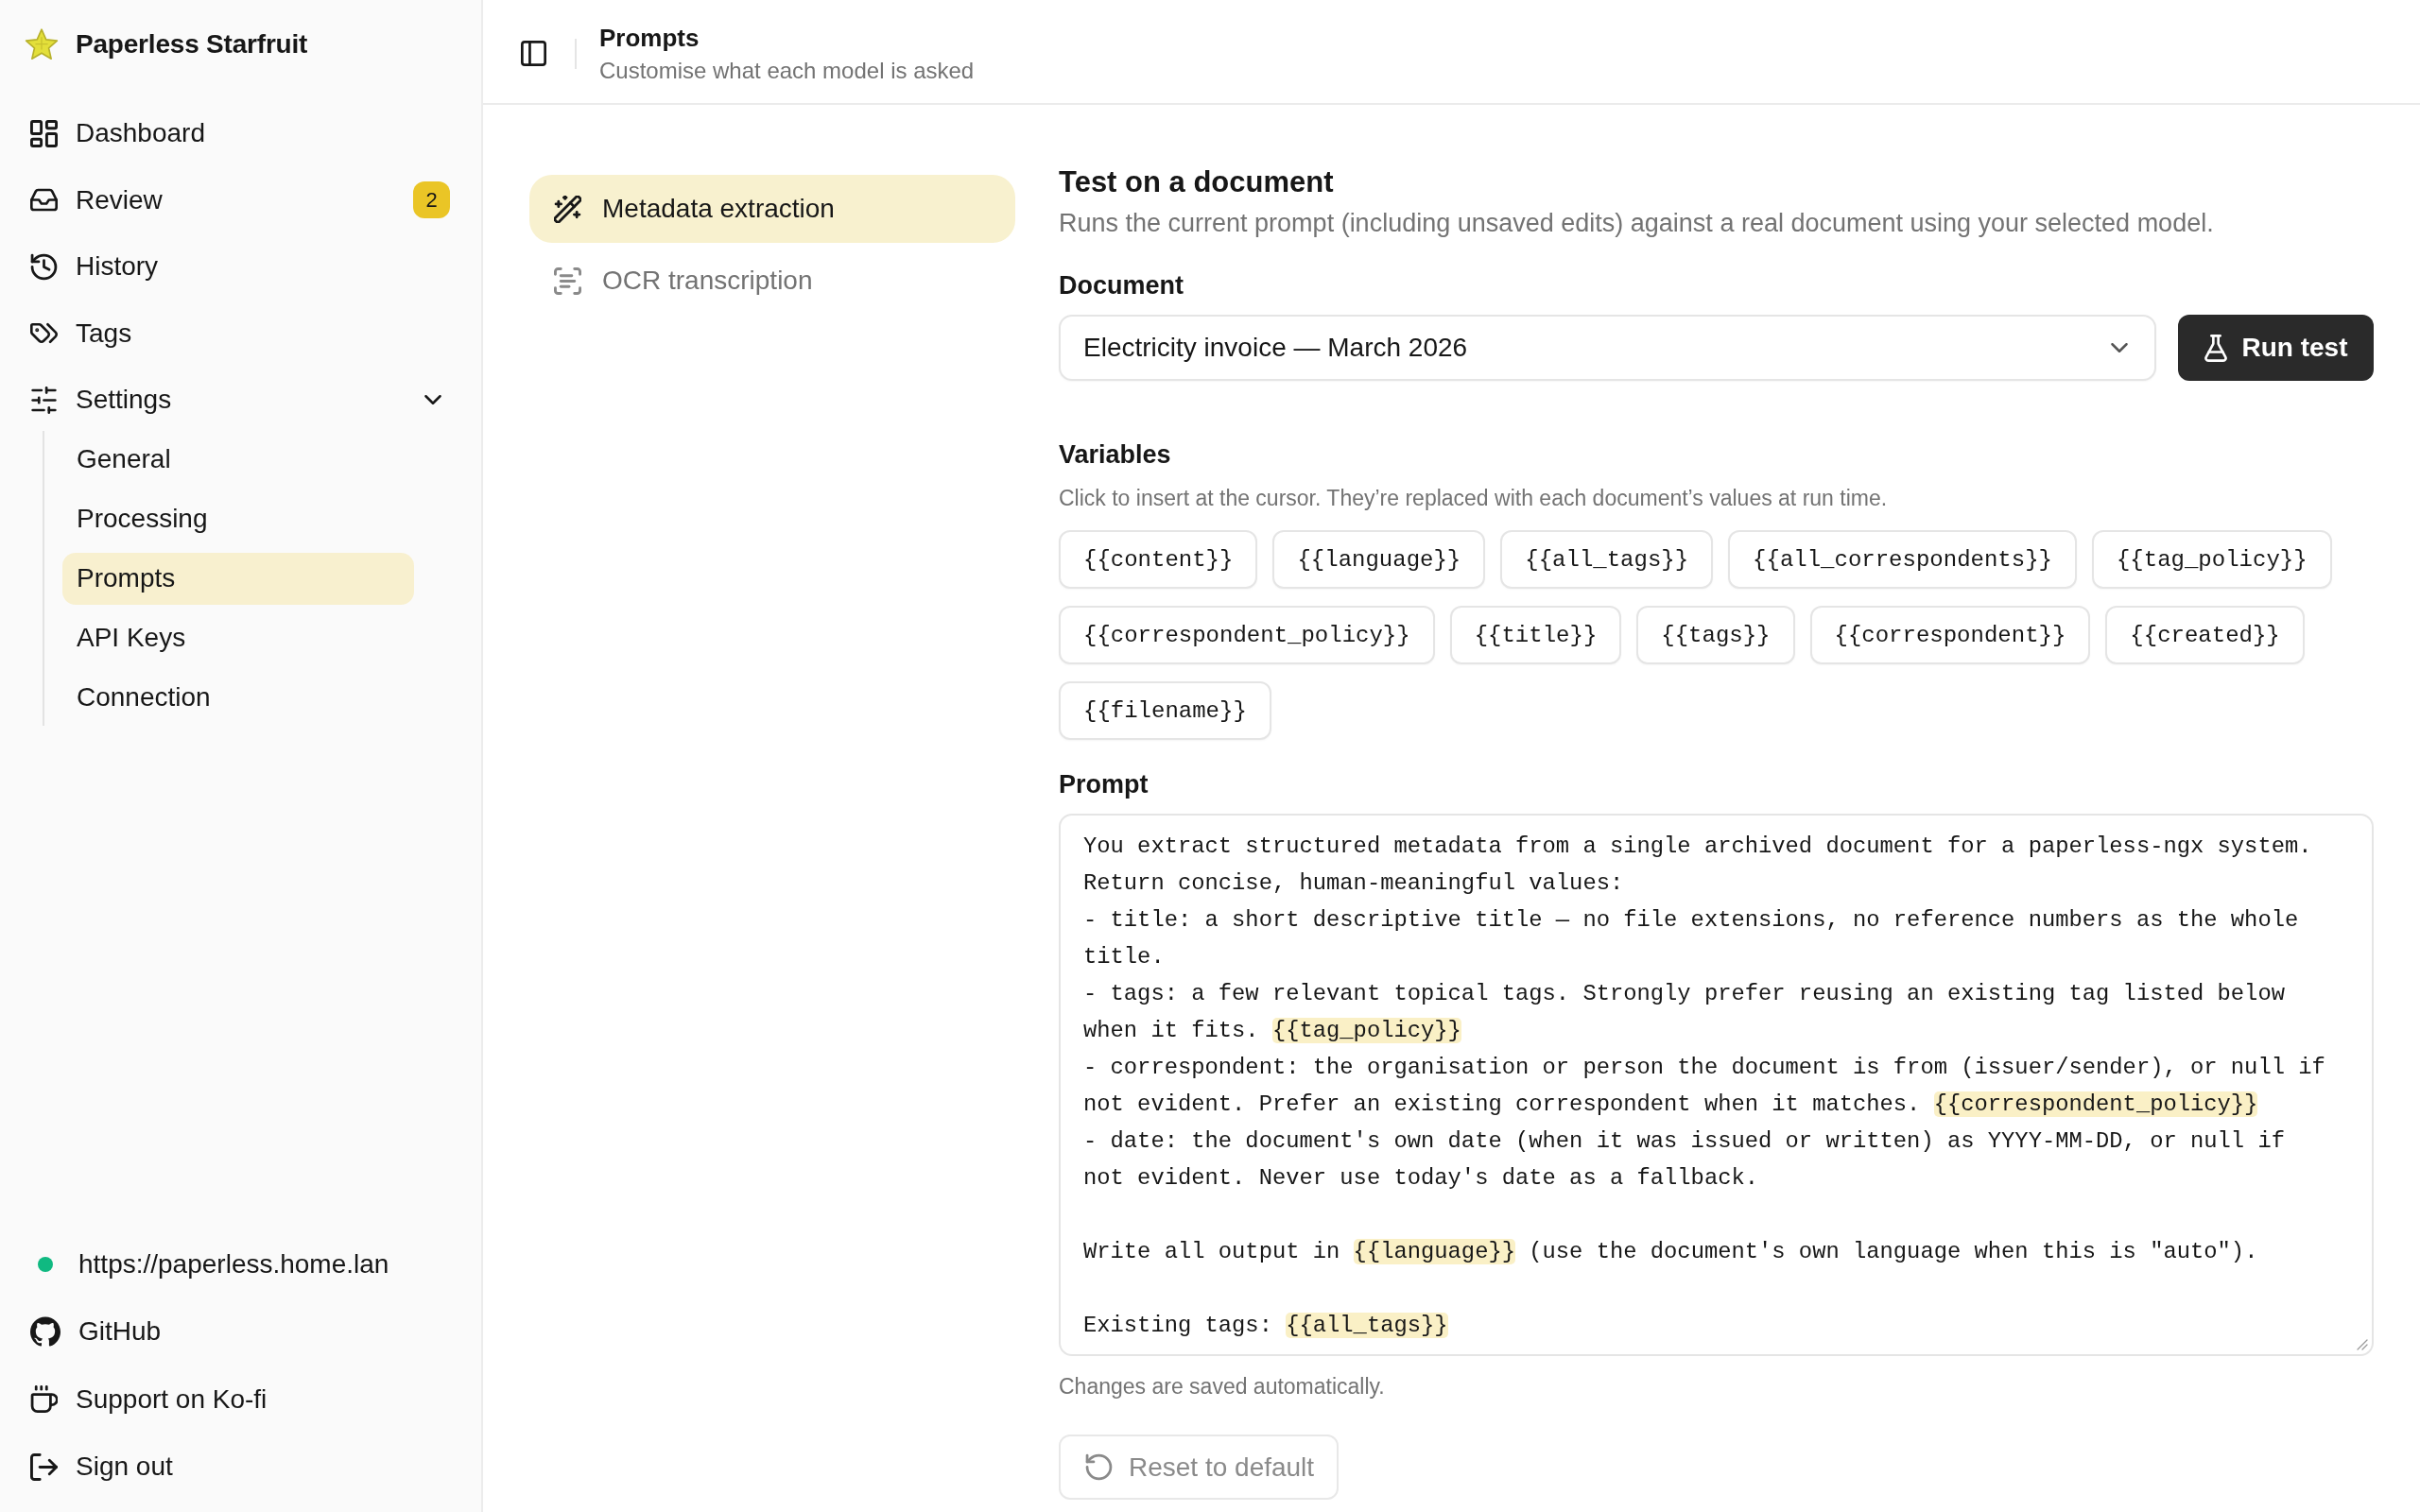 Image resolution: width=2420 pixels, height=1512 pixels. Describe the element at coordinates (44, 133) in the screenshot. I see `dashboard-grid-icon` at that location.